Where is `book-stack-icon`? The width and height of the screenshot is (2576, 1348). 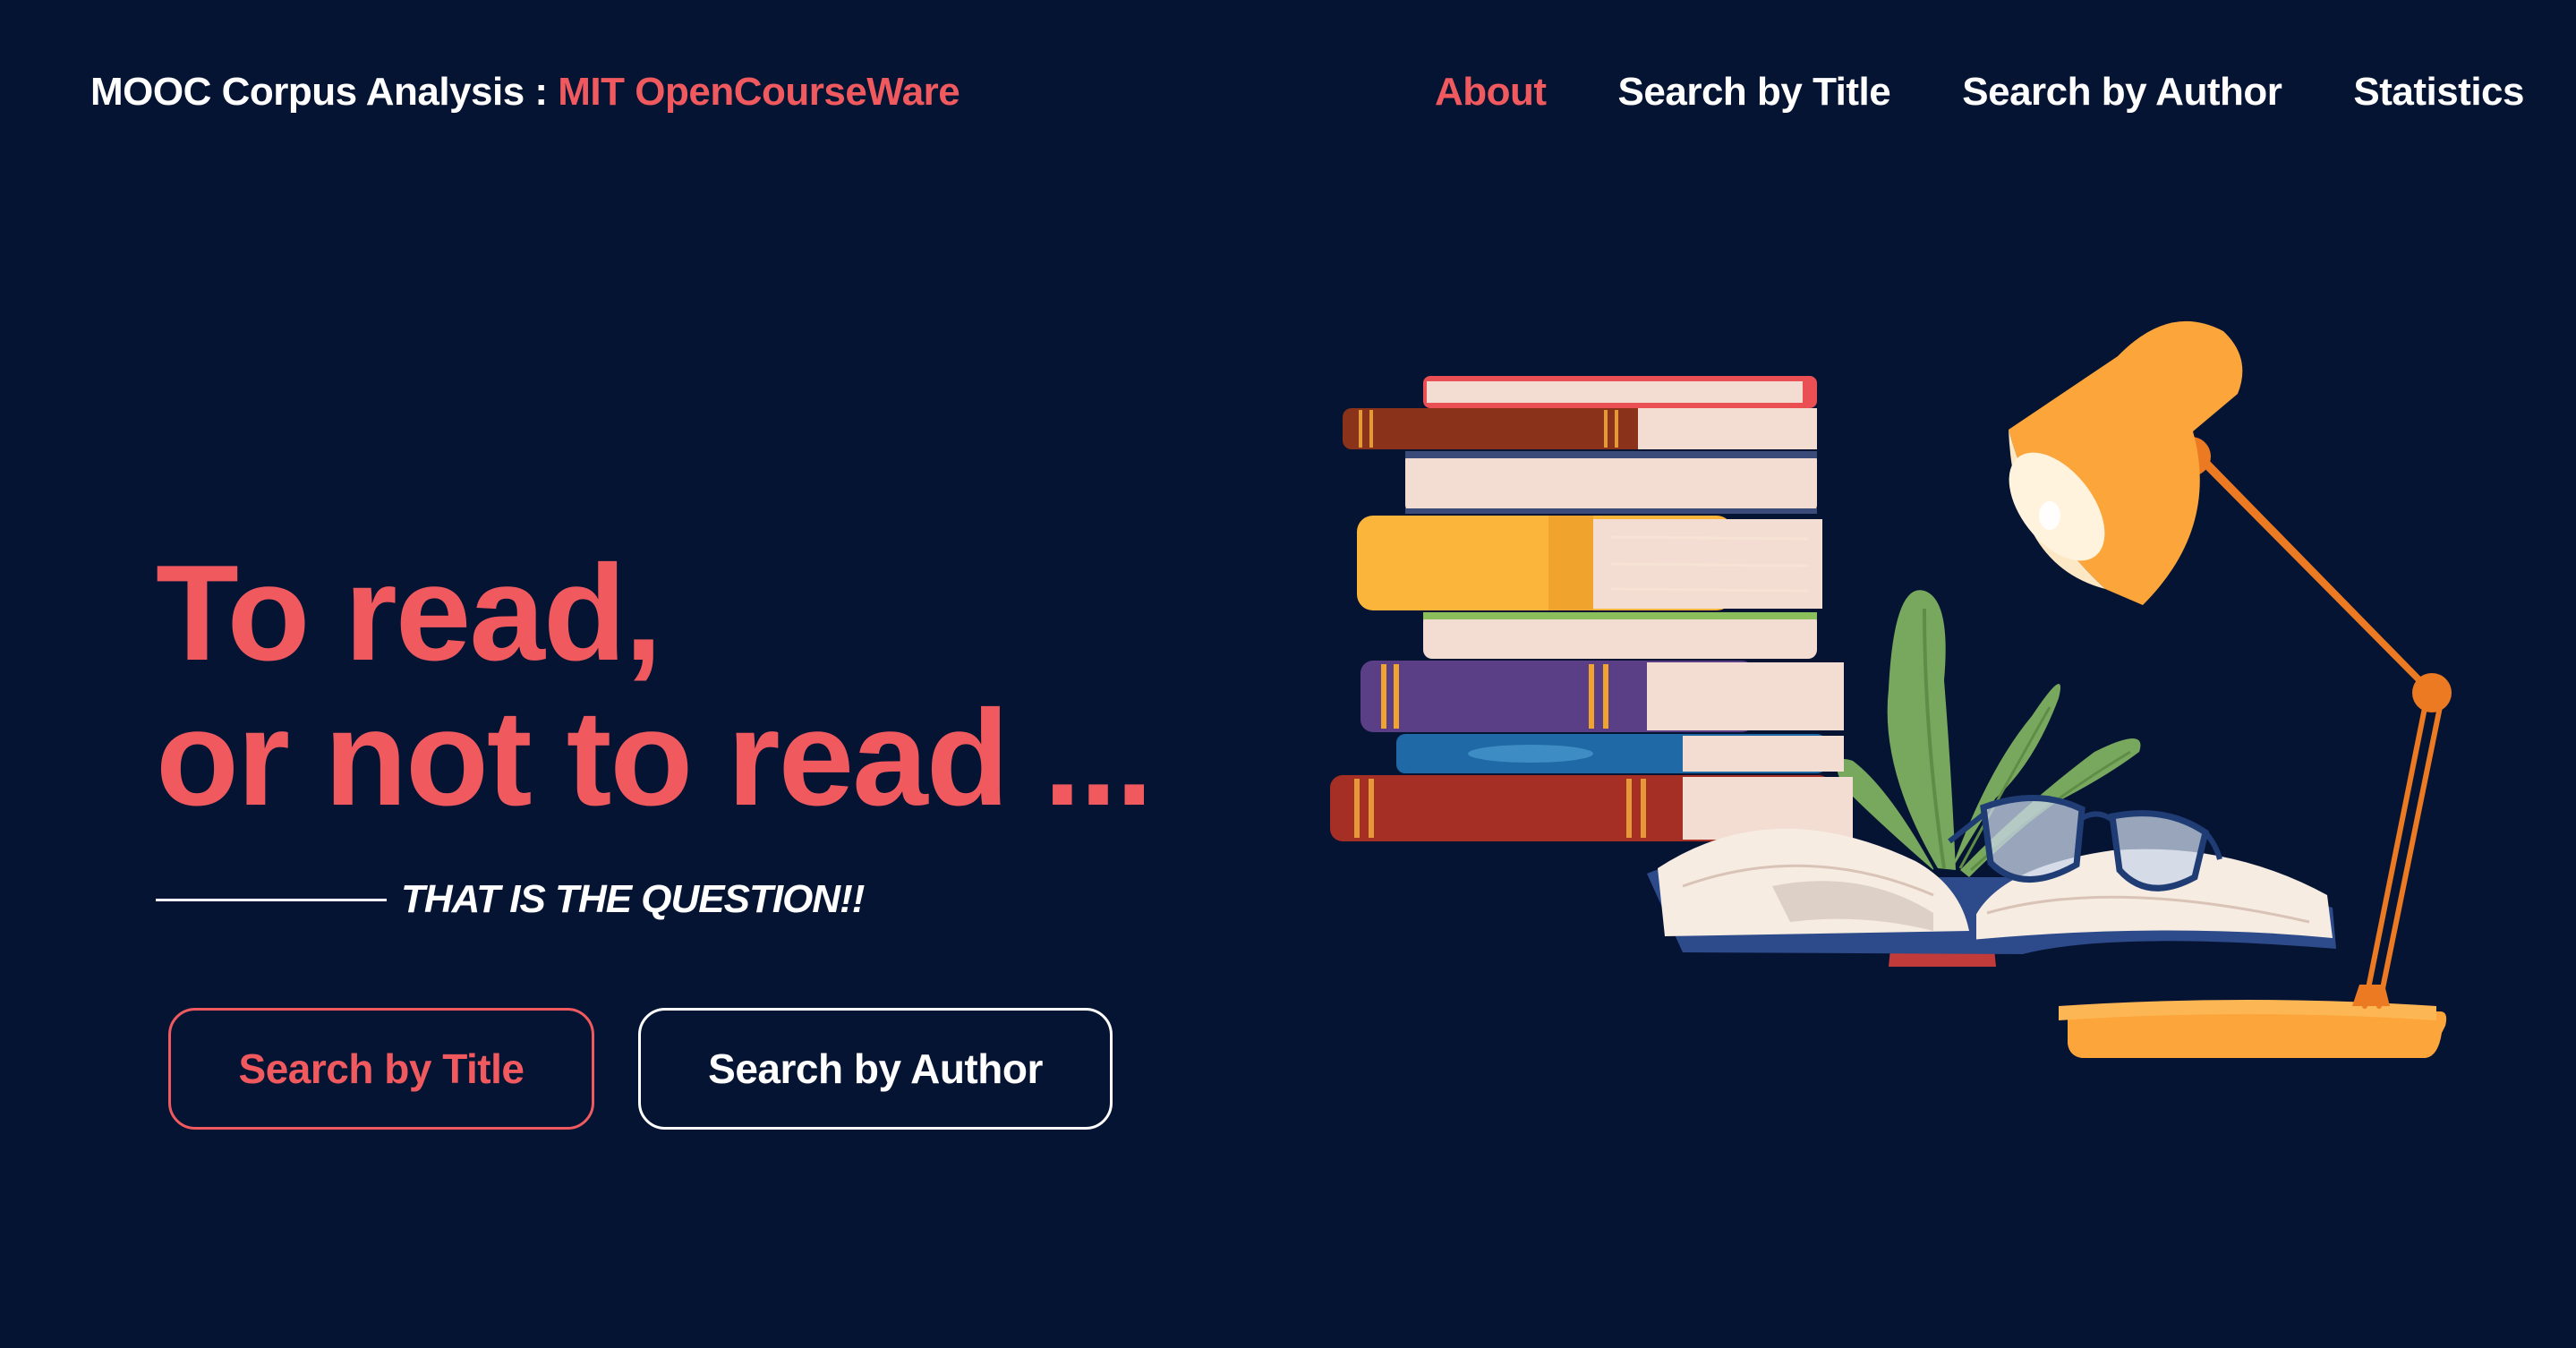 book-stack-icon is located at coordinates (1591, 608).